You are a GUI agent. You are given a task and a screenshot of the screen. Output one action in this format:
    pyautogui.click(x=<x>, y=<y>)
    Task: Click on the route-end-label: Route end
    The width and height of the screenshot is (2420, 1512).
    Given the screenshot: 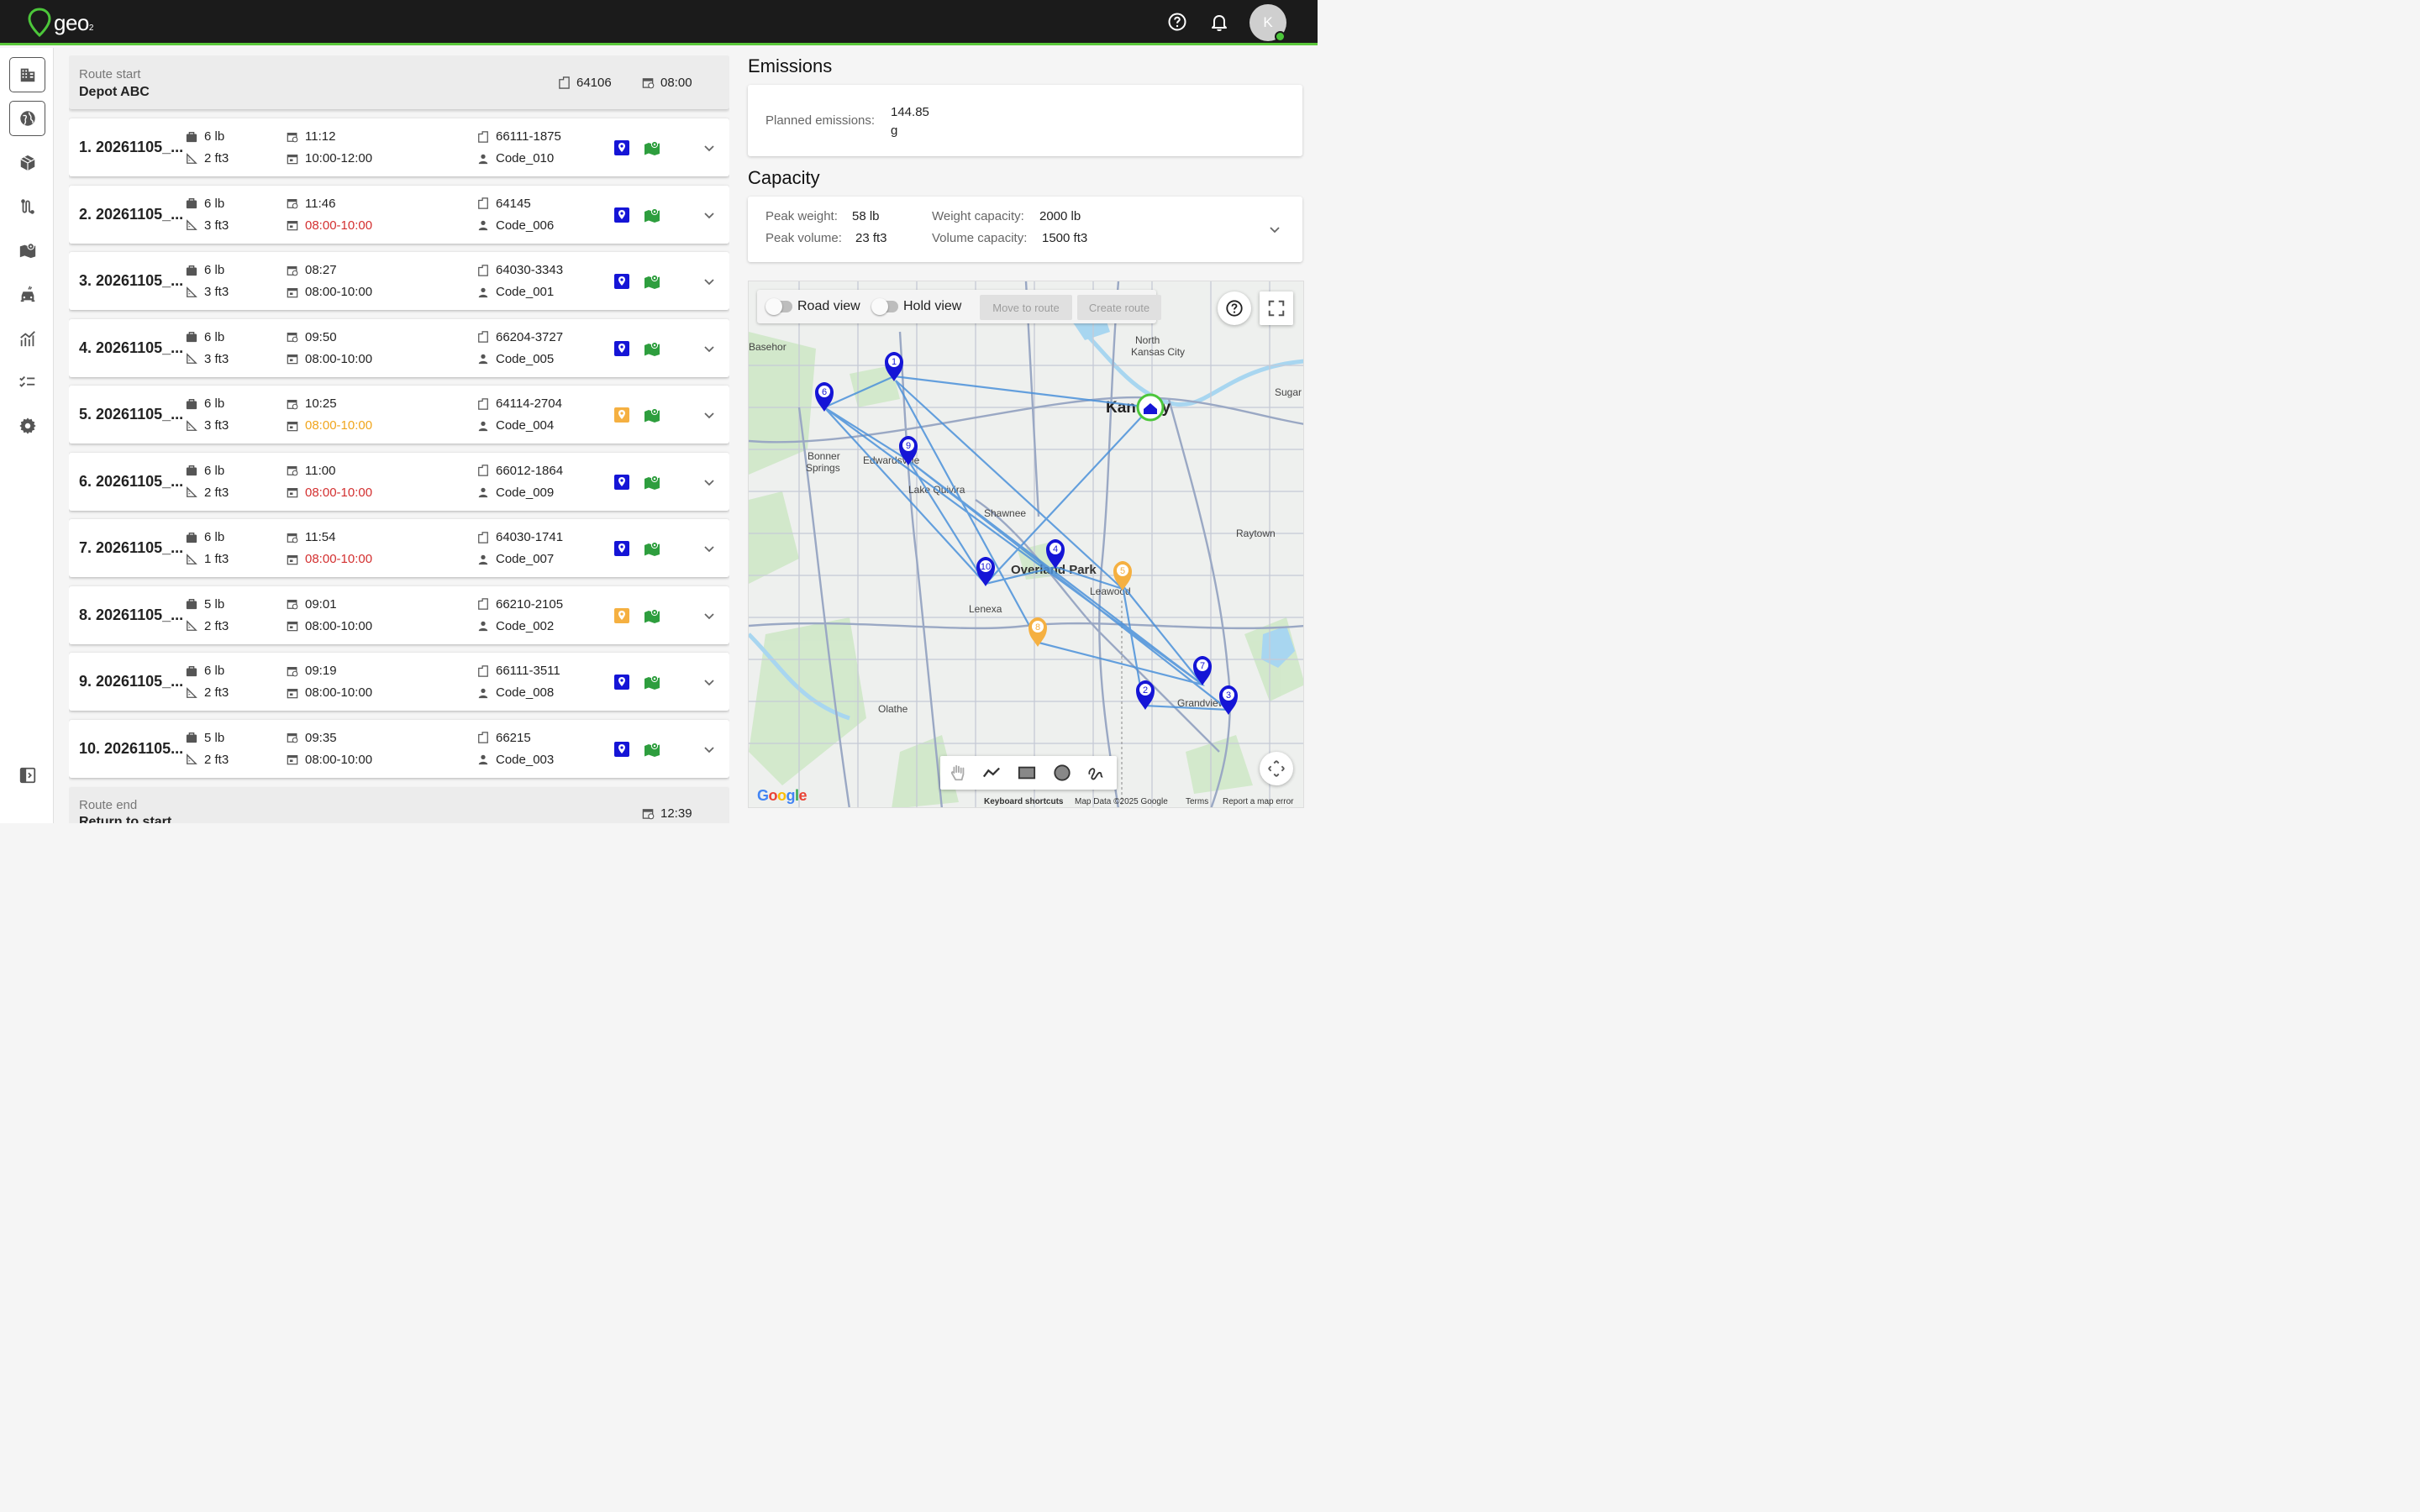 What is the action you would take?
    pyautogui.click(x=109, y=805)
    